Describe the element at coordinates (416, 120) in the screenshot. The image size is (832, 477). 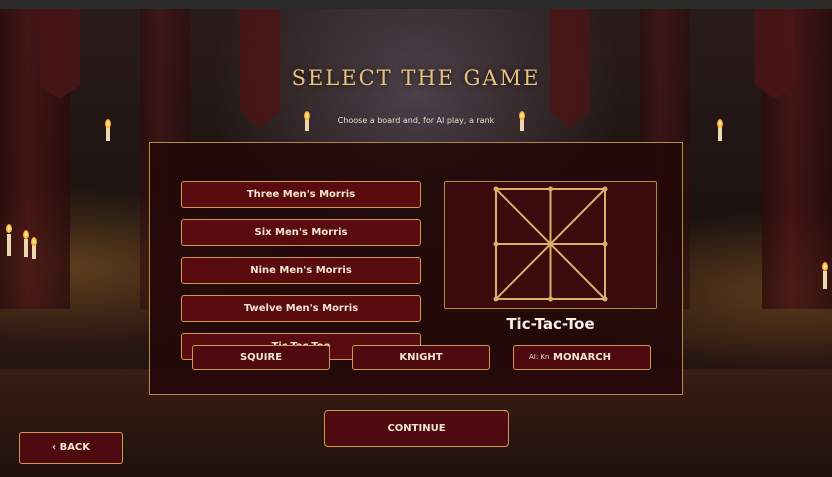
I see `page-subtitle: Choose a board and, for AI play, a rank` at that location.